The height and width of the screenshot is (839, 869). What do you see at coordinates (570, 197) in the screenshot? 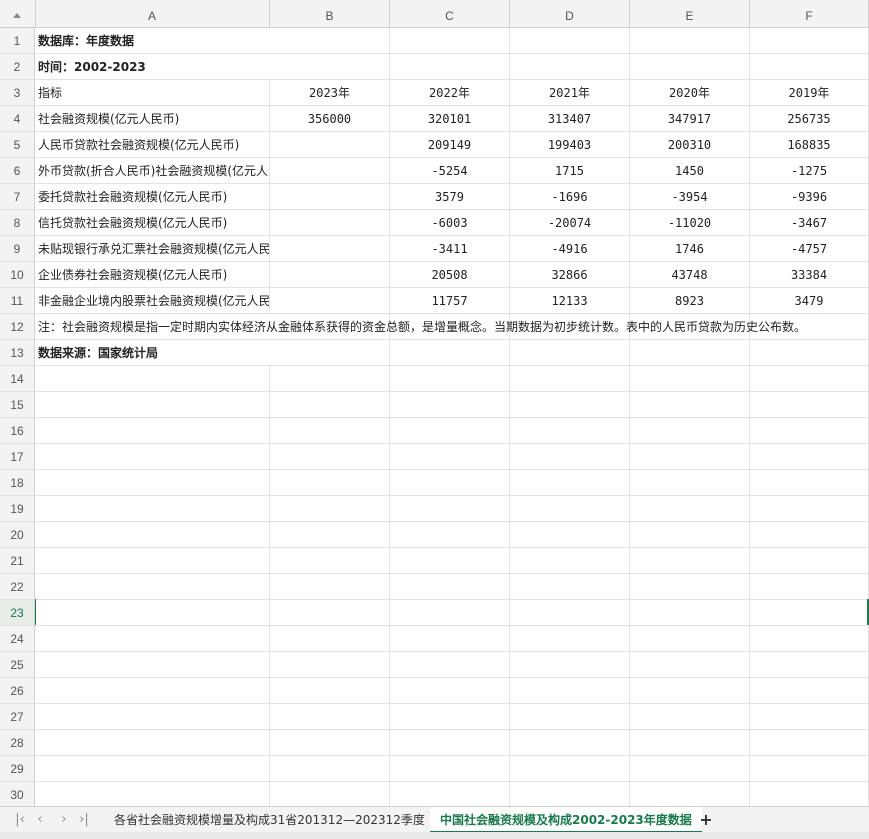
I see `cell-d: -1696` at bounding box center [570, 197].